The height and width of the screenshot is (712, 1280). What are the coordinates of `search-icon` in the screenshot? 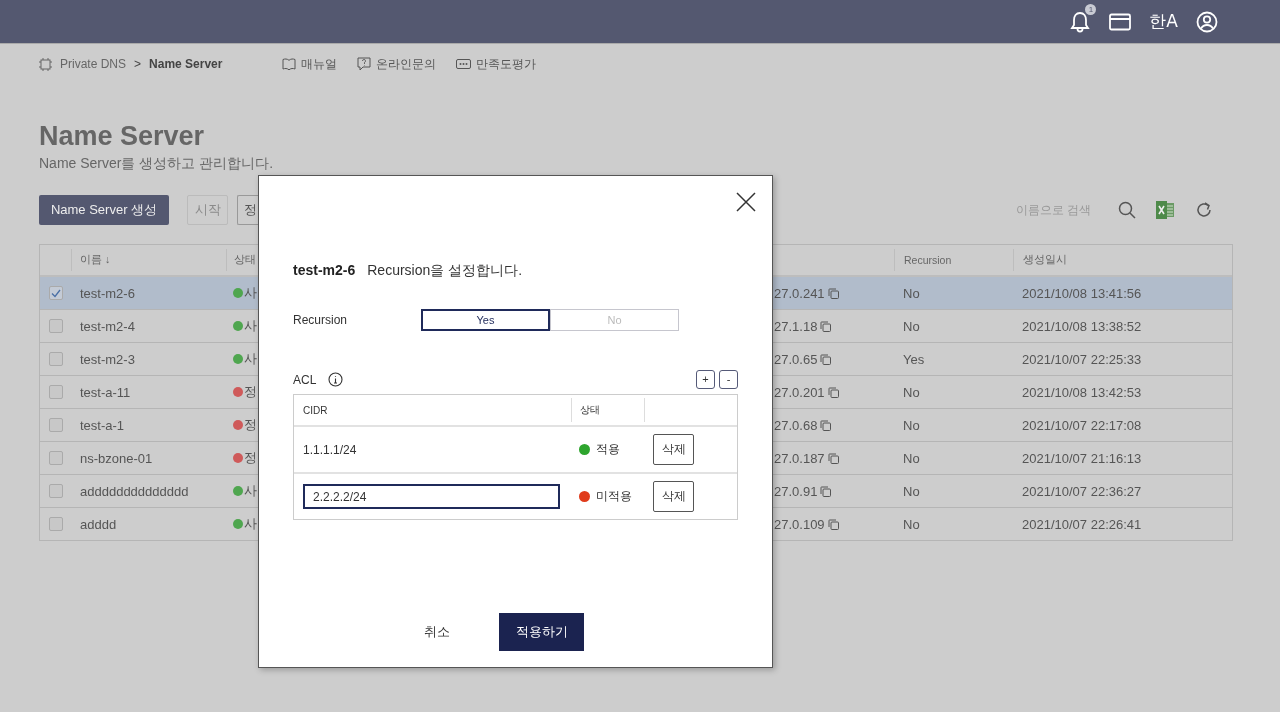 It's located at (1127, 210).